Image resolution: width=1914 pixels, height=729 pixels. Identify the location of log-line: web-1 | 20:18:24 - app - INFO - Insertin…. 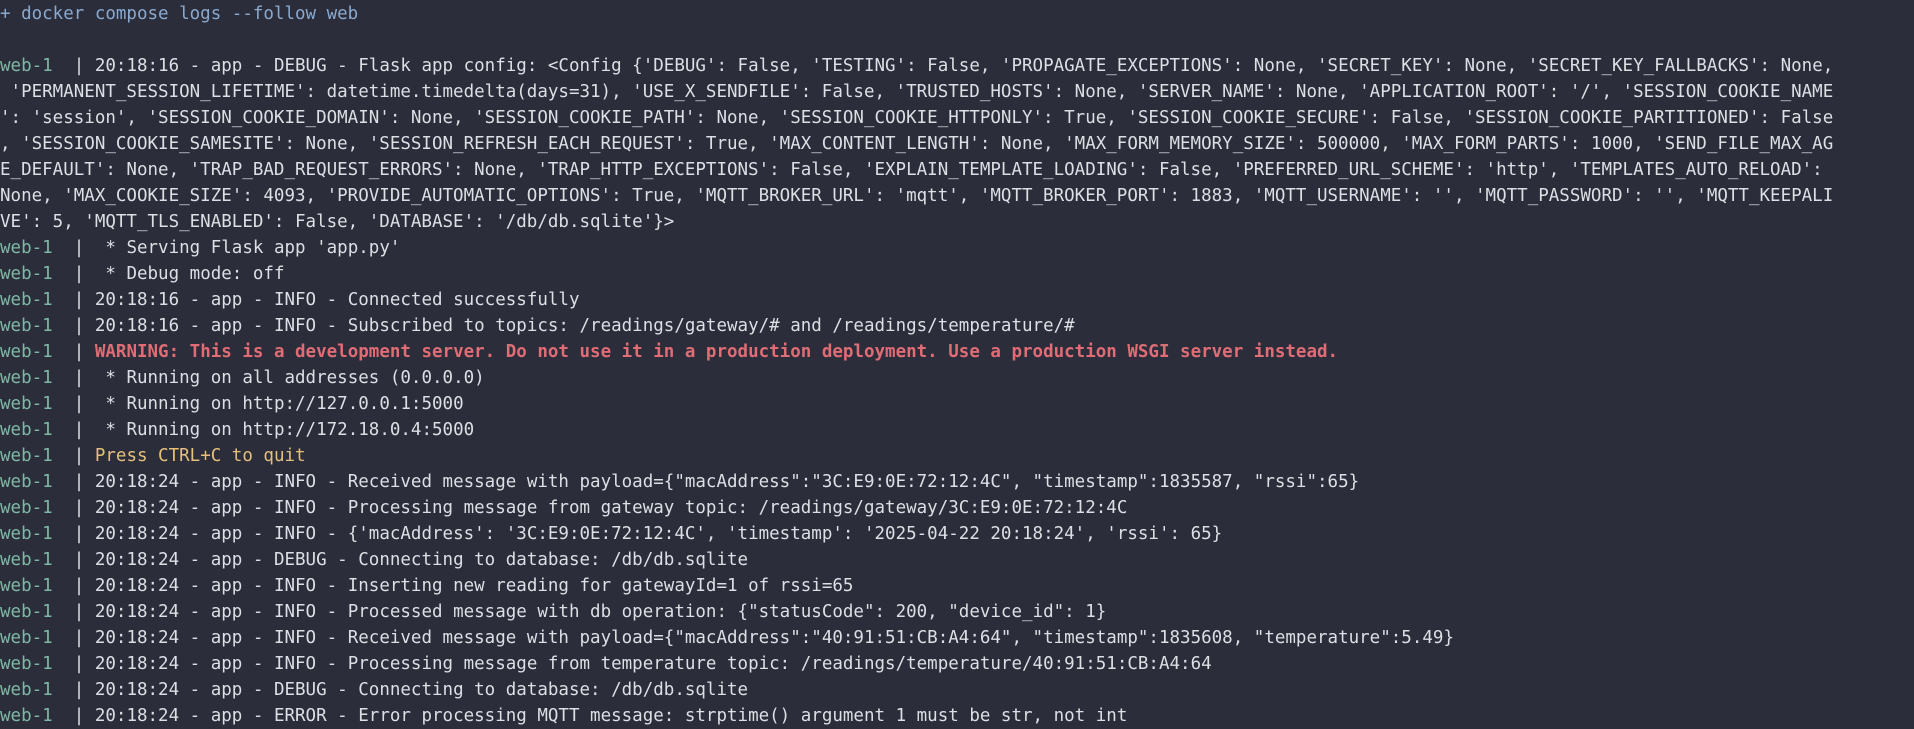
(957, 586).